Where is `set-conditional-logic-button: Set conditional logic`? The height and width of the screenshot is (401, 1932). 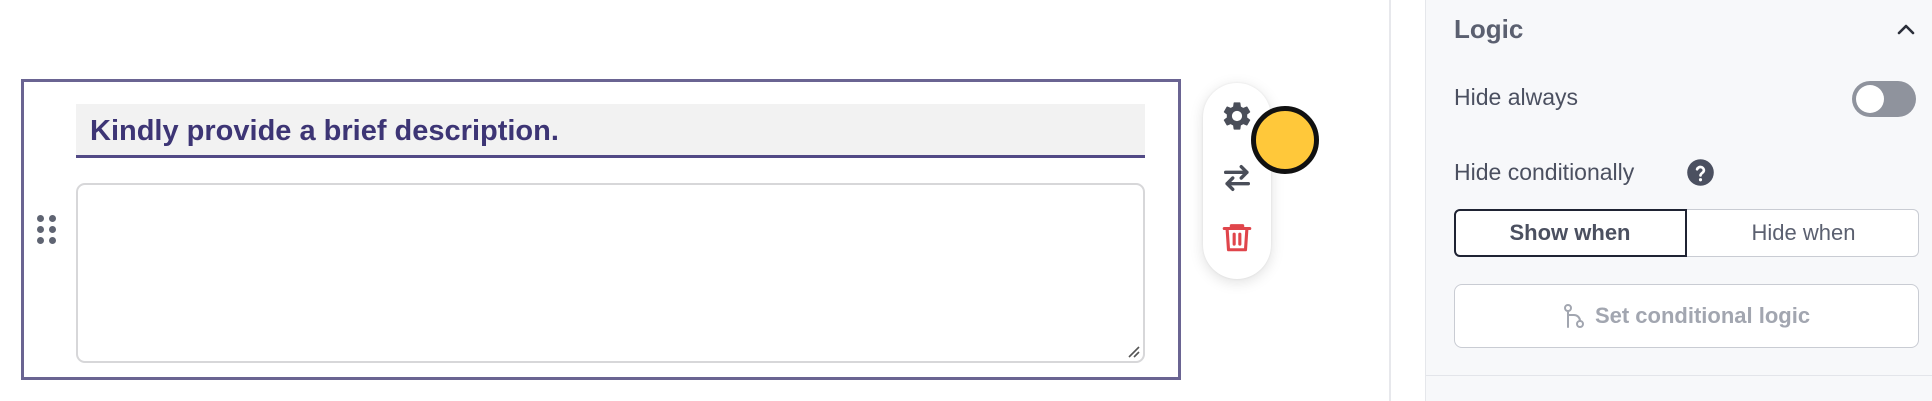
set-conditional-logic-button: Set conditional logic is located at coordinates (1686, 316).